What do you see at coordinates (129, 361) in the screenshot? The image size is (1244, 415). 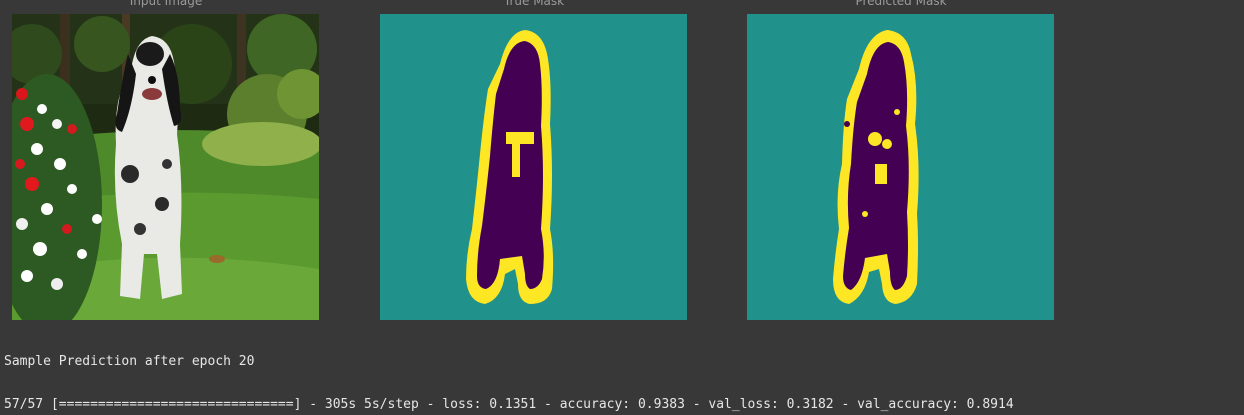 I see `sample-prediction-text: Sample Prediction after epoch 20` at bounding box center [129, 361].